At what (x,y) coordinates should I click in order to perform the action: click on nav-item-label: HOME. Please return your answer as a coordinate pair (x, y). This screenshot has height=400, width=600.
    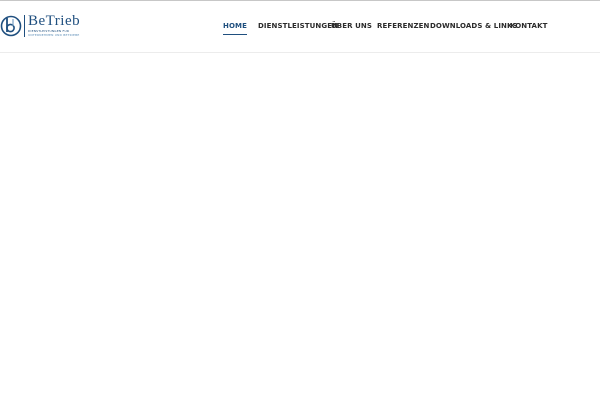
    Looking at the image, I should click on (235, 26).